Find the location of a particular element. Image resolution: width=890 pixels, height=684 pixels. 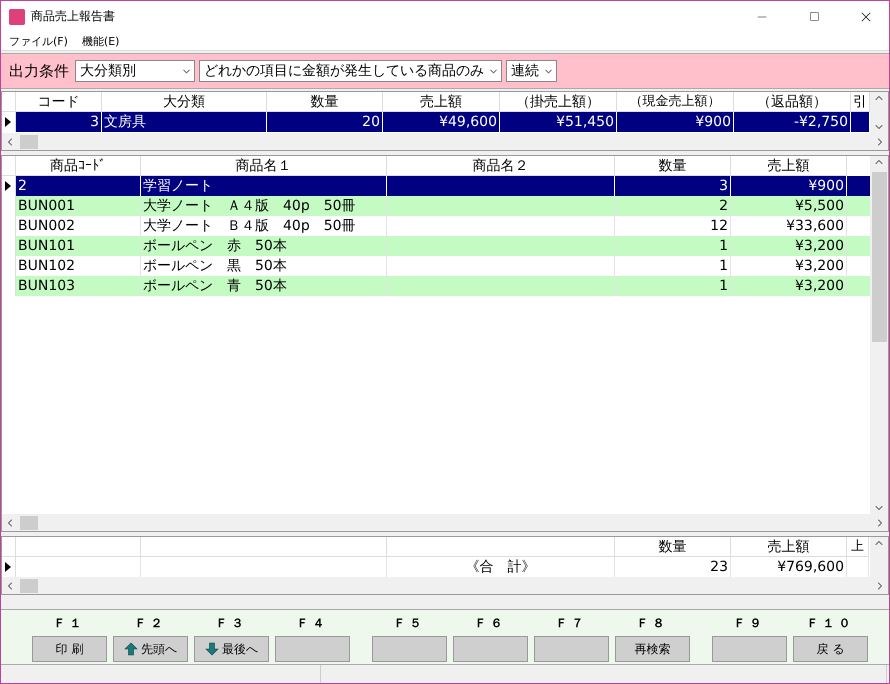

column-header: （現金売上額） is located at coordinates (675, 102).